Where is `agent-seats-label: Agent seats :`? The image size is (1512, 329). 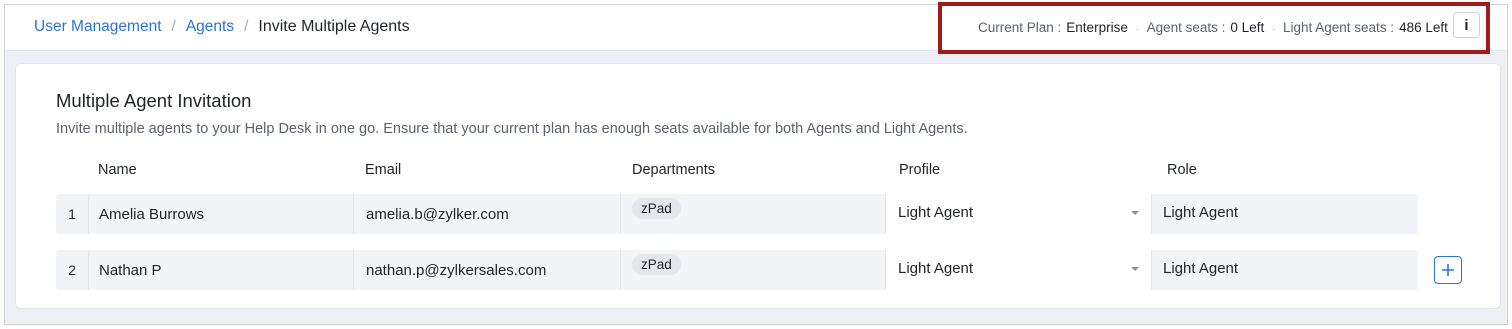
agent-seats-label: Agent seats : is located at coordinates (1186, 27).